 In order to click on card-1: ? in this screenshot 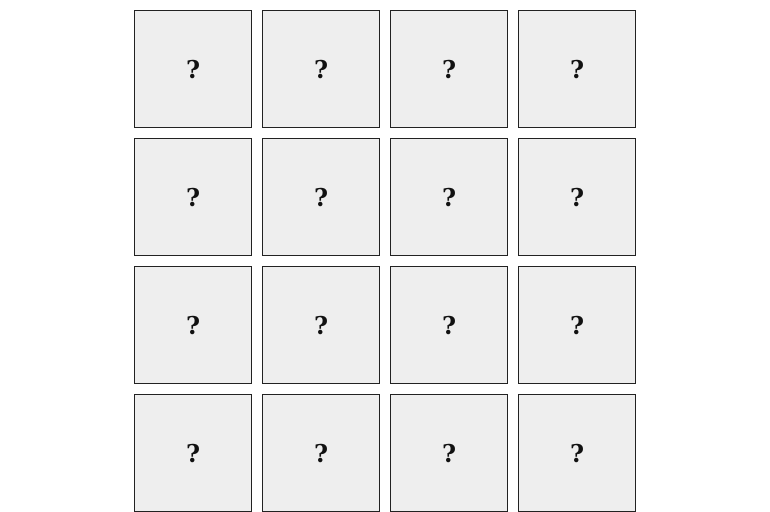, I will do `click(193, 69)`.